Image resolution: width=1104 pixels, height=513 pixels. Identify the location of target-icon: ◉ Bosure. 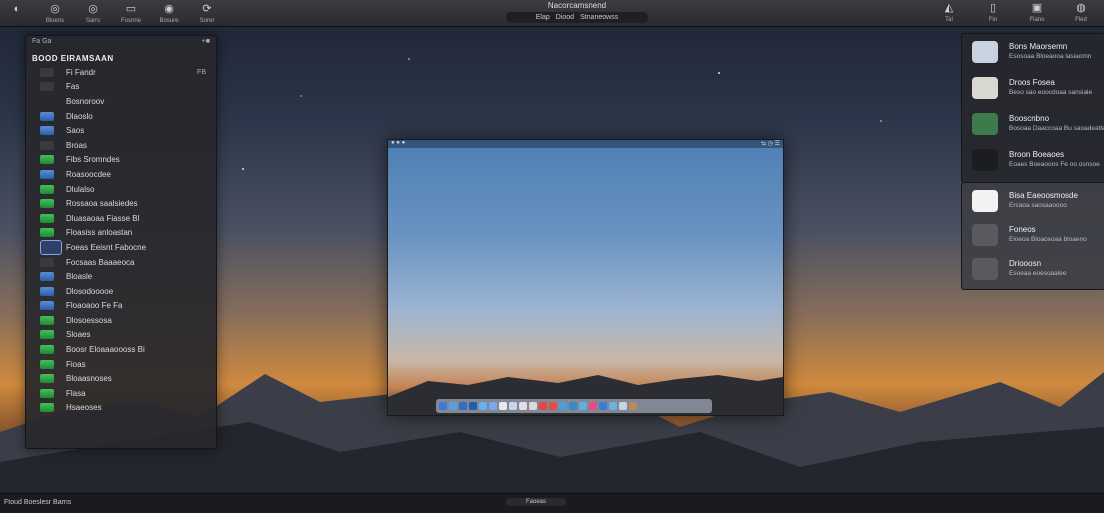
(169, 13).